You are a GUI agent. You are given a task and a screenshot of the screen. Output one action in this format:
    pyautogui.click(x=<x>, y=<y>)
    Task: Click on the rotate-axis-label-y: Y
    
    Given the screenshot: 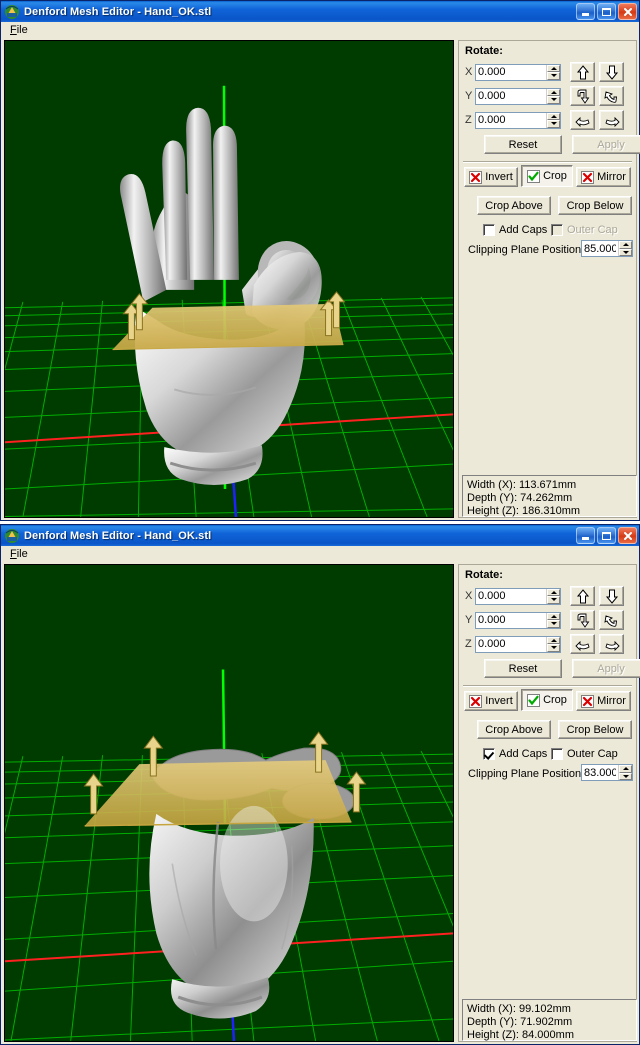 What is the action you would take?
    pyautogui.click(x=469, y=620)
    